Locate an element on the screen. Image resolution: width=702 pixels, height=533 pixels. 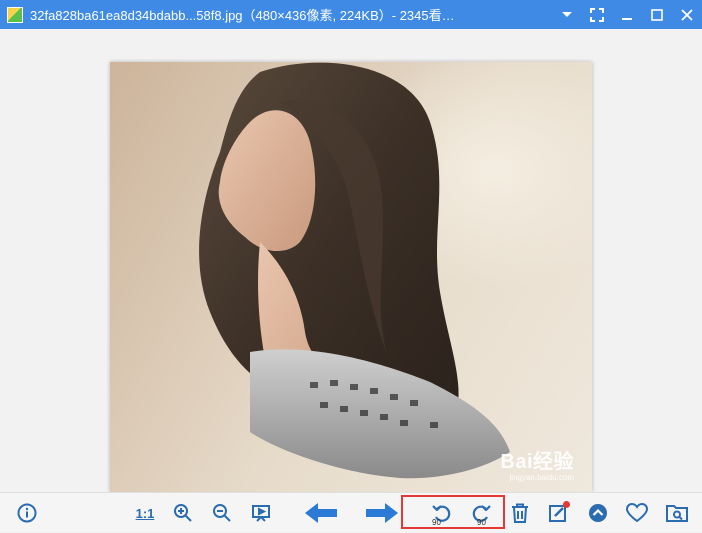
actual-size-button: 1:1 is located at coordinates (145, 513).